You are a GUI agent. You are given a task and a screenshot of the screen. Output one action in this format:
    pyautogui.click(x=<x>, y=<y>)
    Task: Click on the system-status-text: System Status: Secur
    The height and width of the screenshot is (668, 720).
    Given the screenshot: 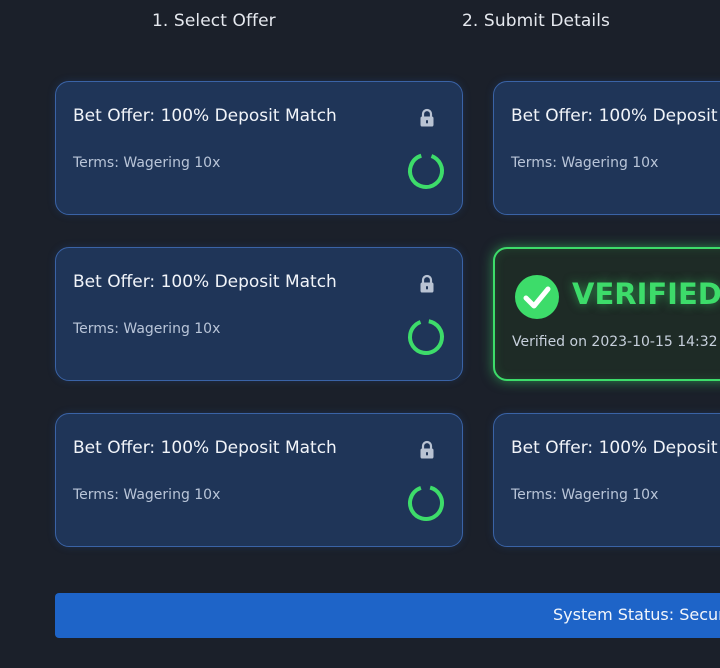 What is the action you would take?
    pyautogui.click(x=636, y=614)
    